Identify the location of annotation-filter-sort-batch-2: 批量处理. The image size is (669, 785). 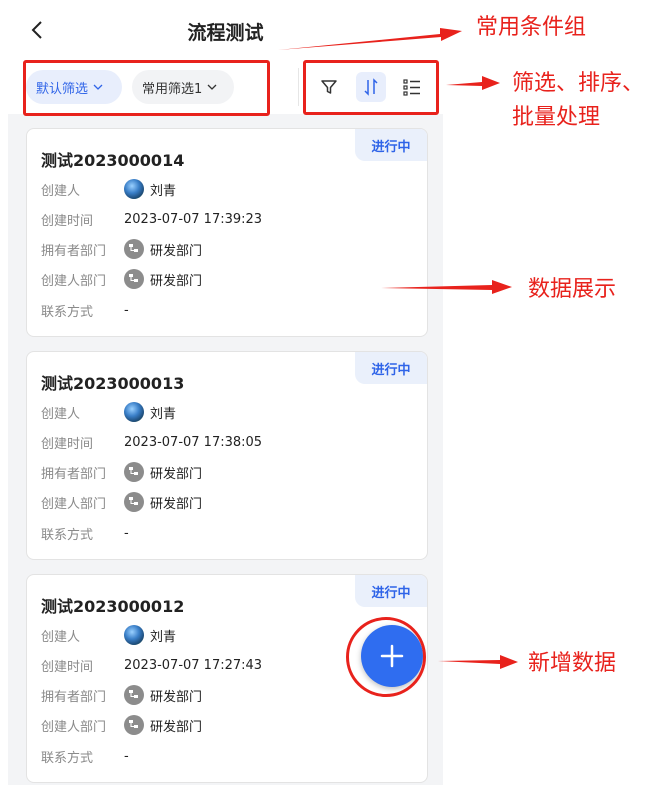
(556, 117).